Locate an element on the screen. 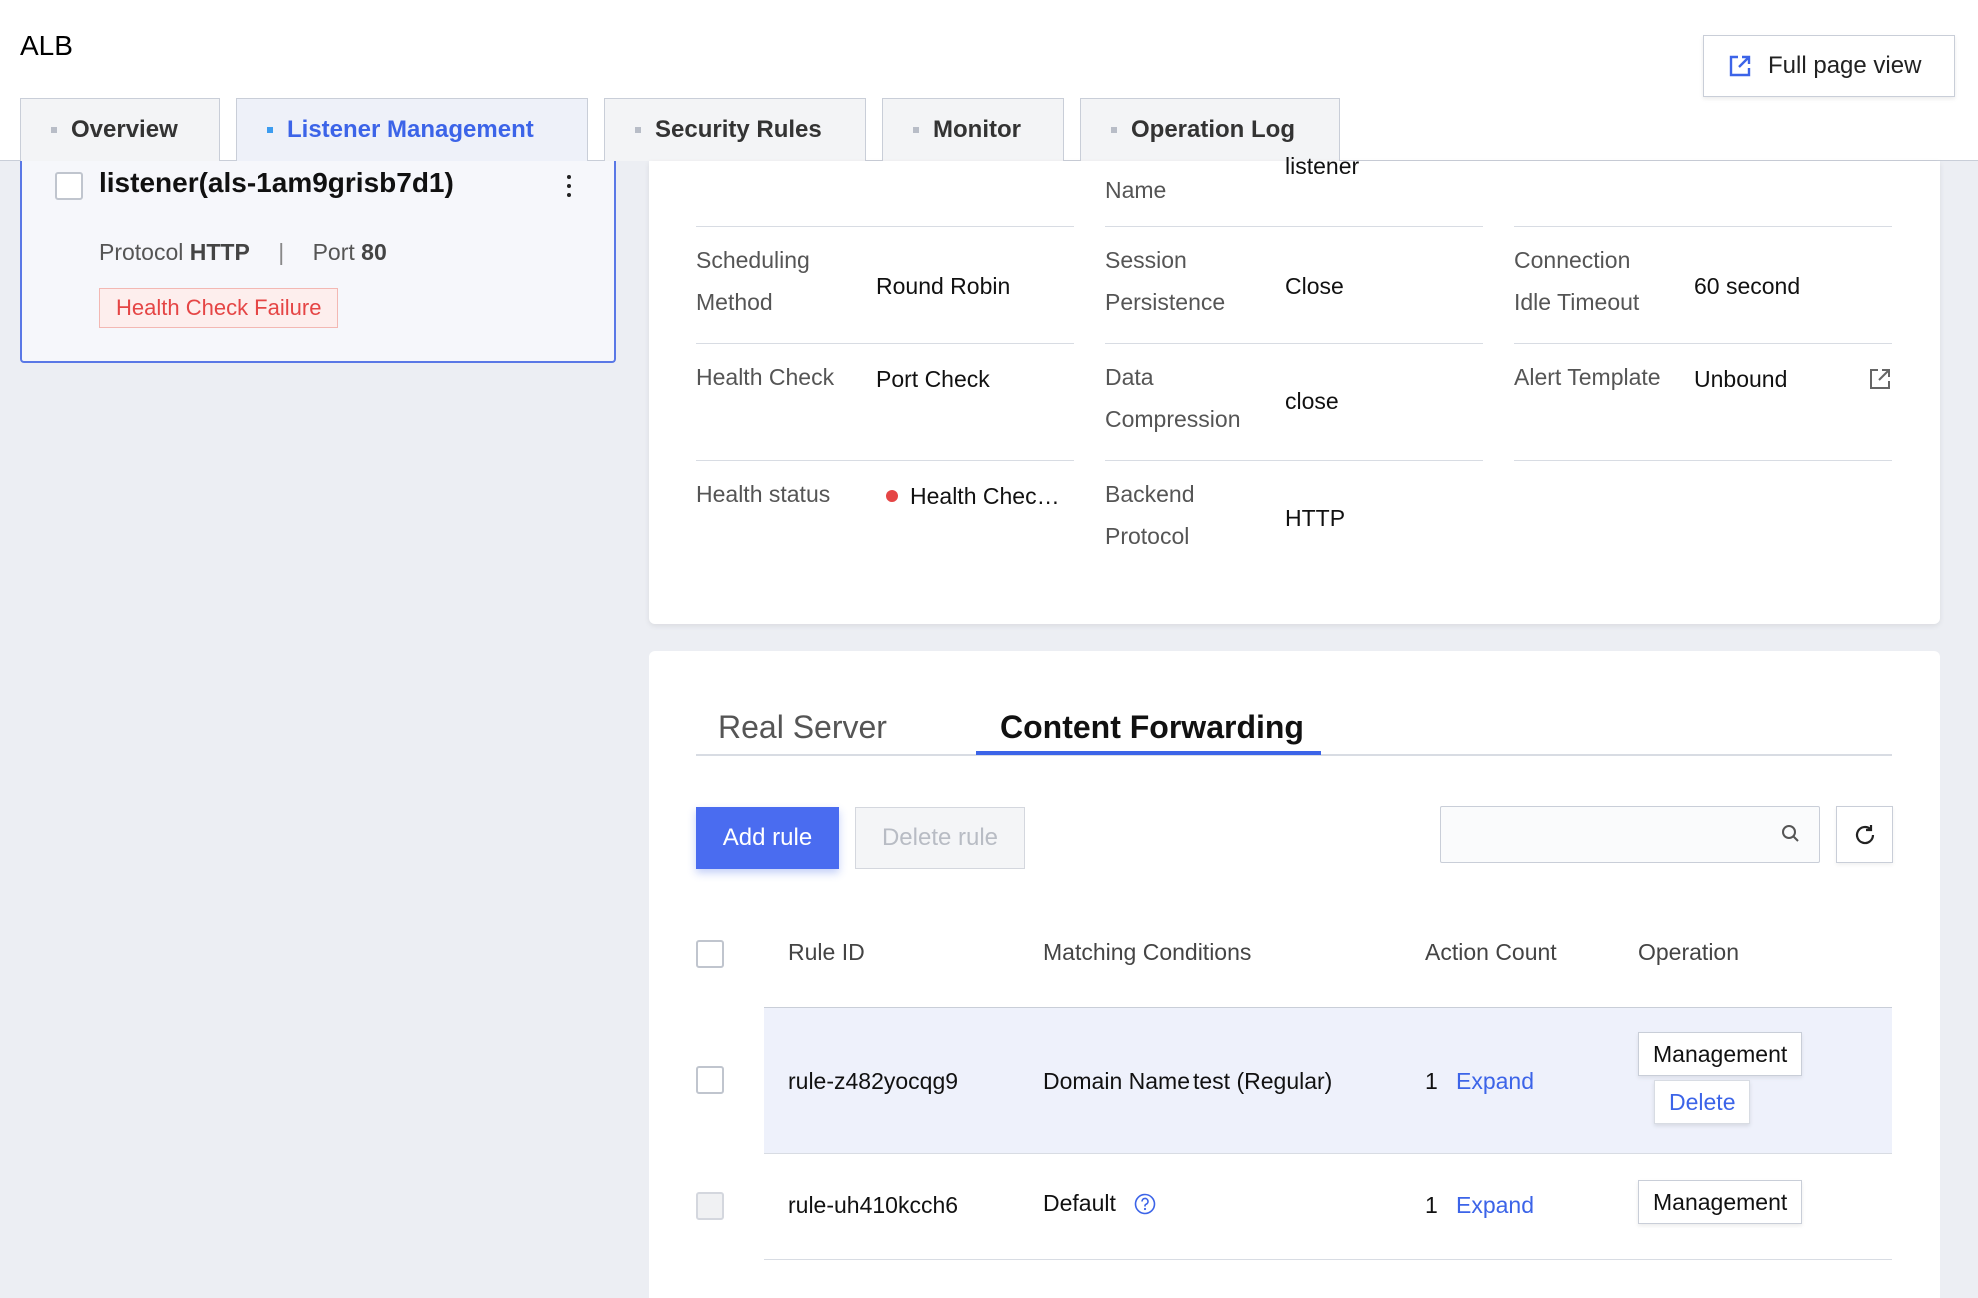 This screenshot has height=1298, width=1978. tab-listener-management: Listener Management is located at coordinates (412, 129).